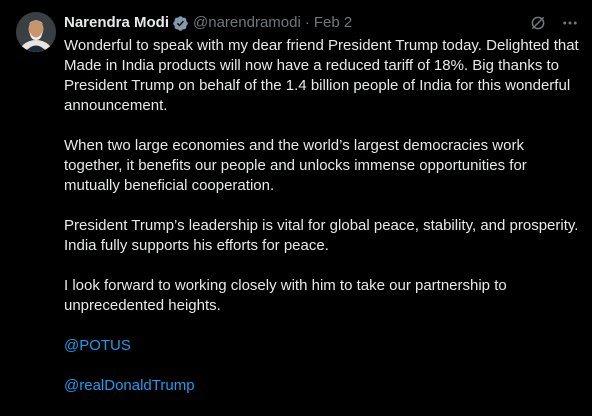 The width and height of the screenshot is (592, 416). I want to click on more-icon, so click(570, 23).